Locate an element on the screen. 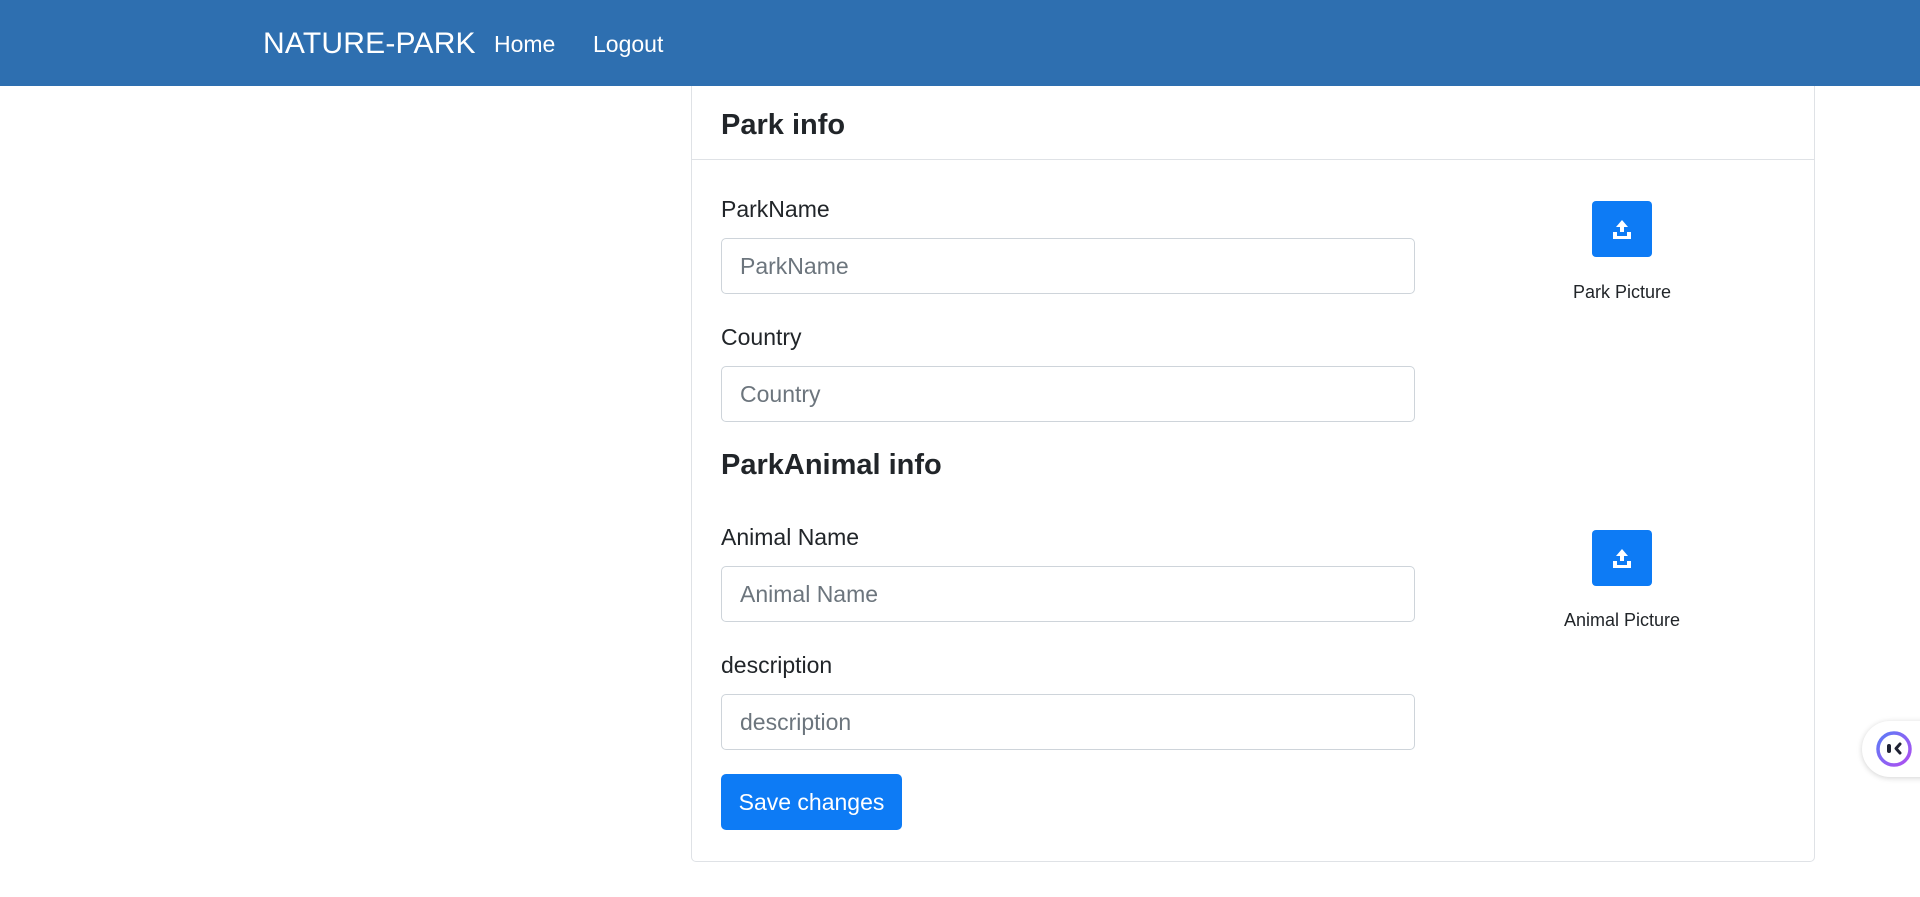  brand-logo: NATURE-PARK is located at coordinates (369, 44).